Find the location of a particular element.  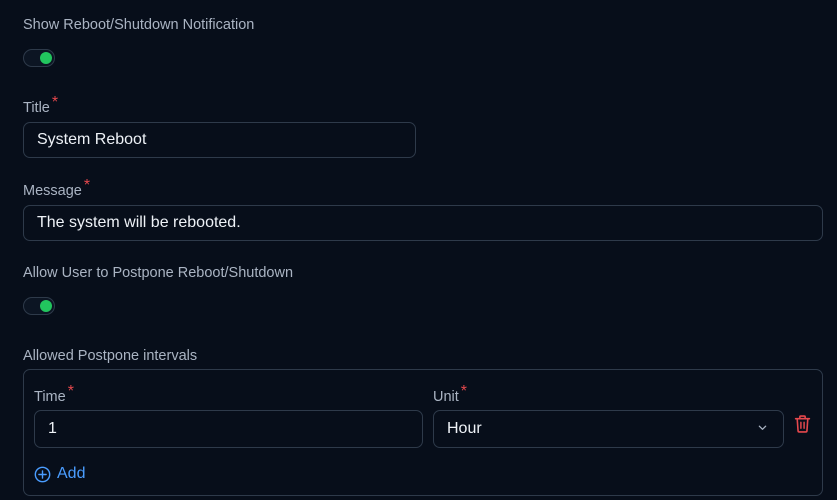

plus-circle-icon is located at coordinates (42, 474).